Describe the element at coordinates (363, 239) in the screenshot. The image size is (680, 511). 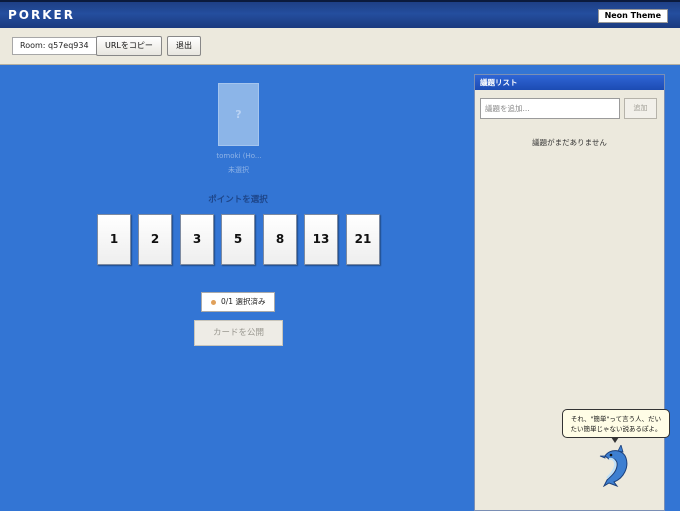
I see `point-card-21: 21` at that location.